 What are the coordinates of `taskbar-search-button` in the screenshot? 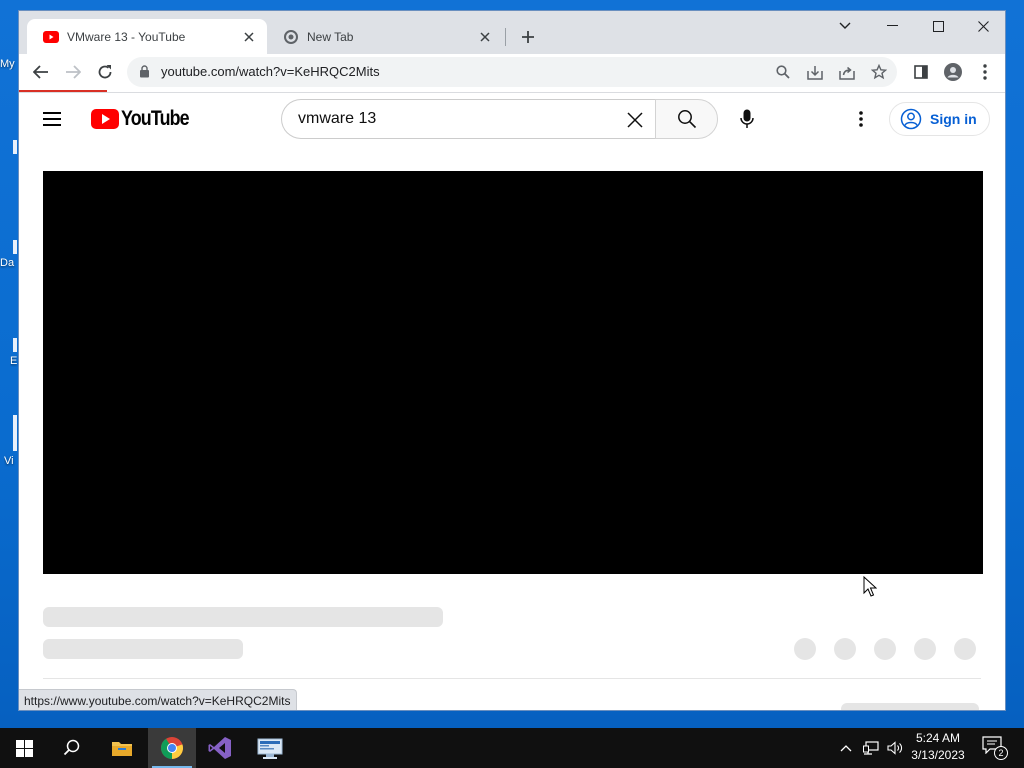 It's located at (72, 748).